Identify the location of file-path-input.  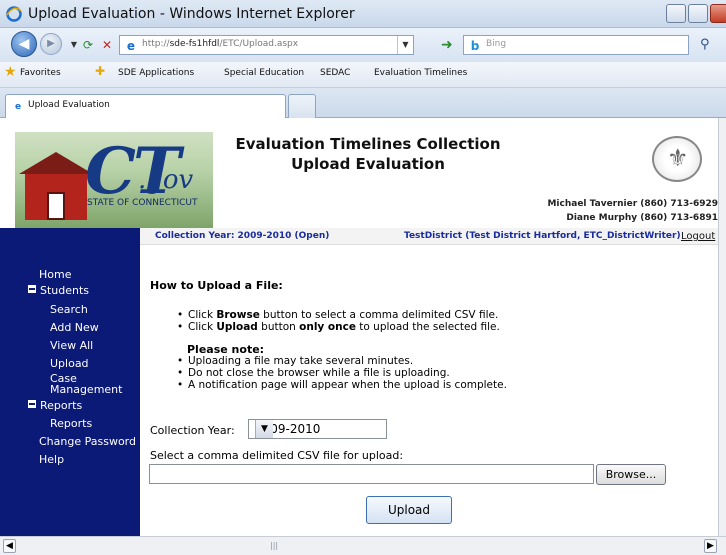
(371, 474).